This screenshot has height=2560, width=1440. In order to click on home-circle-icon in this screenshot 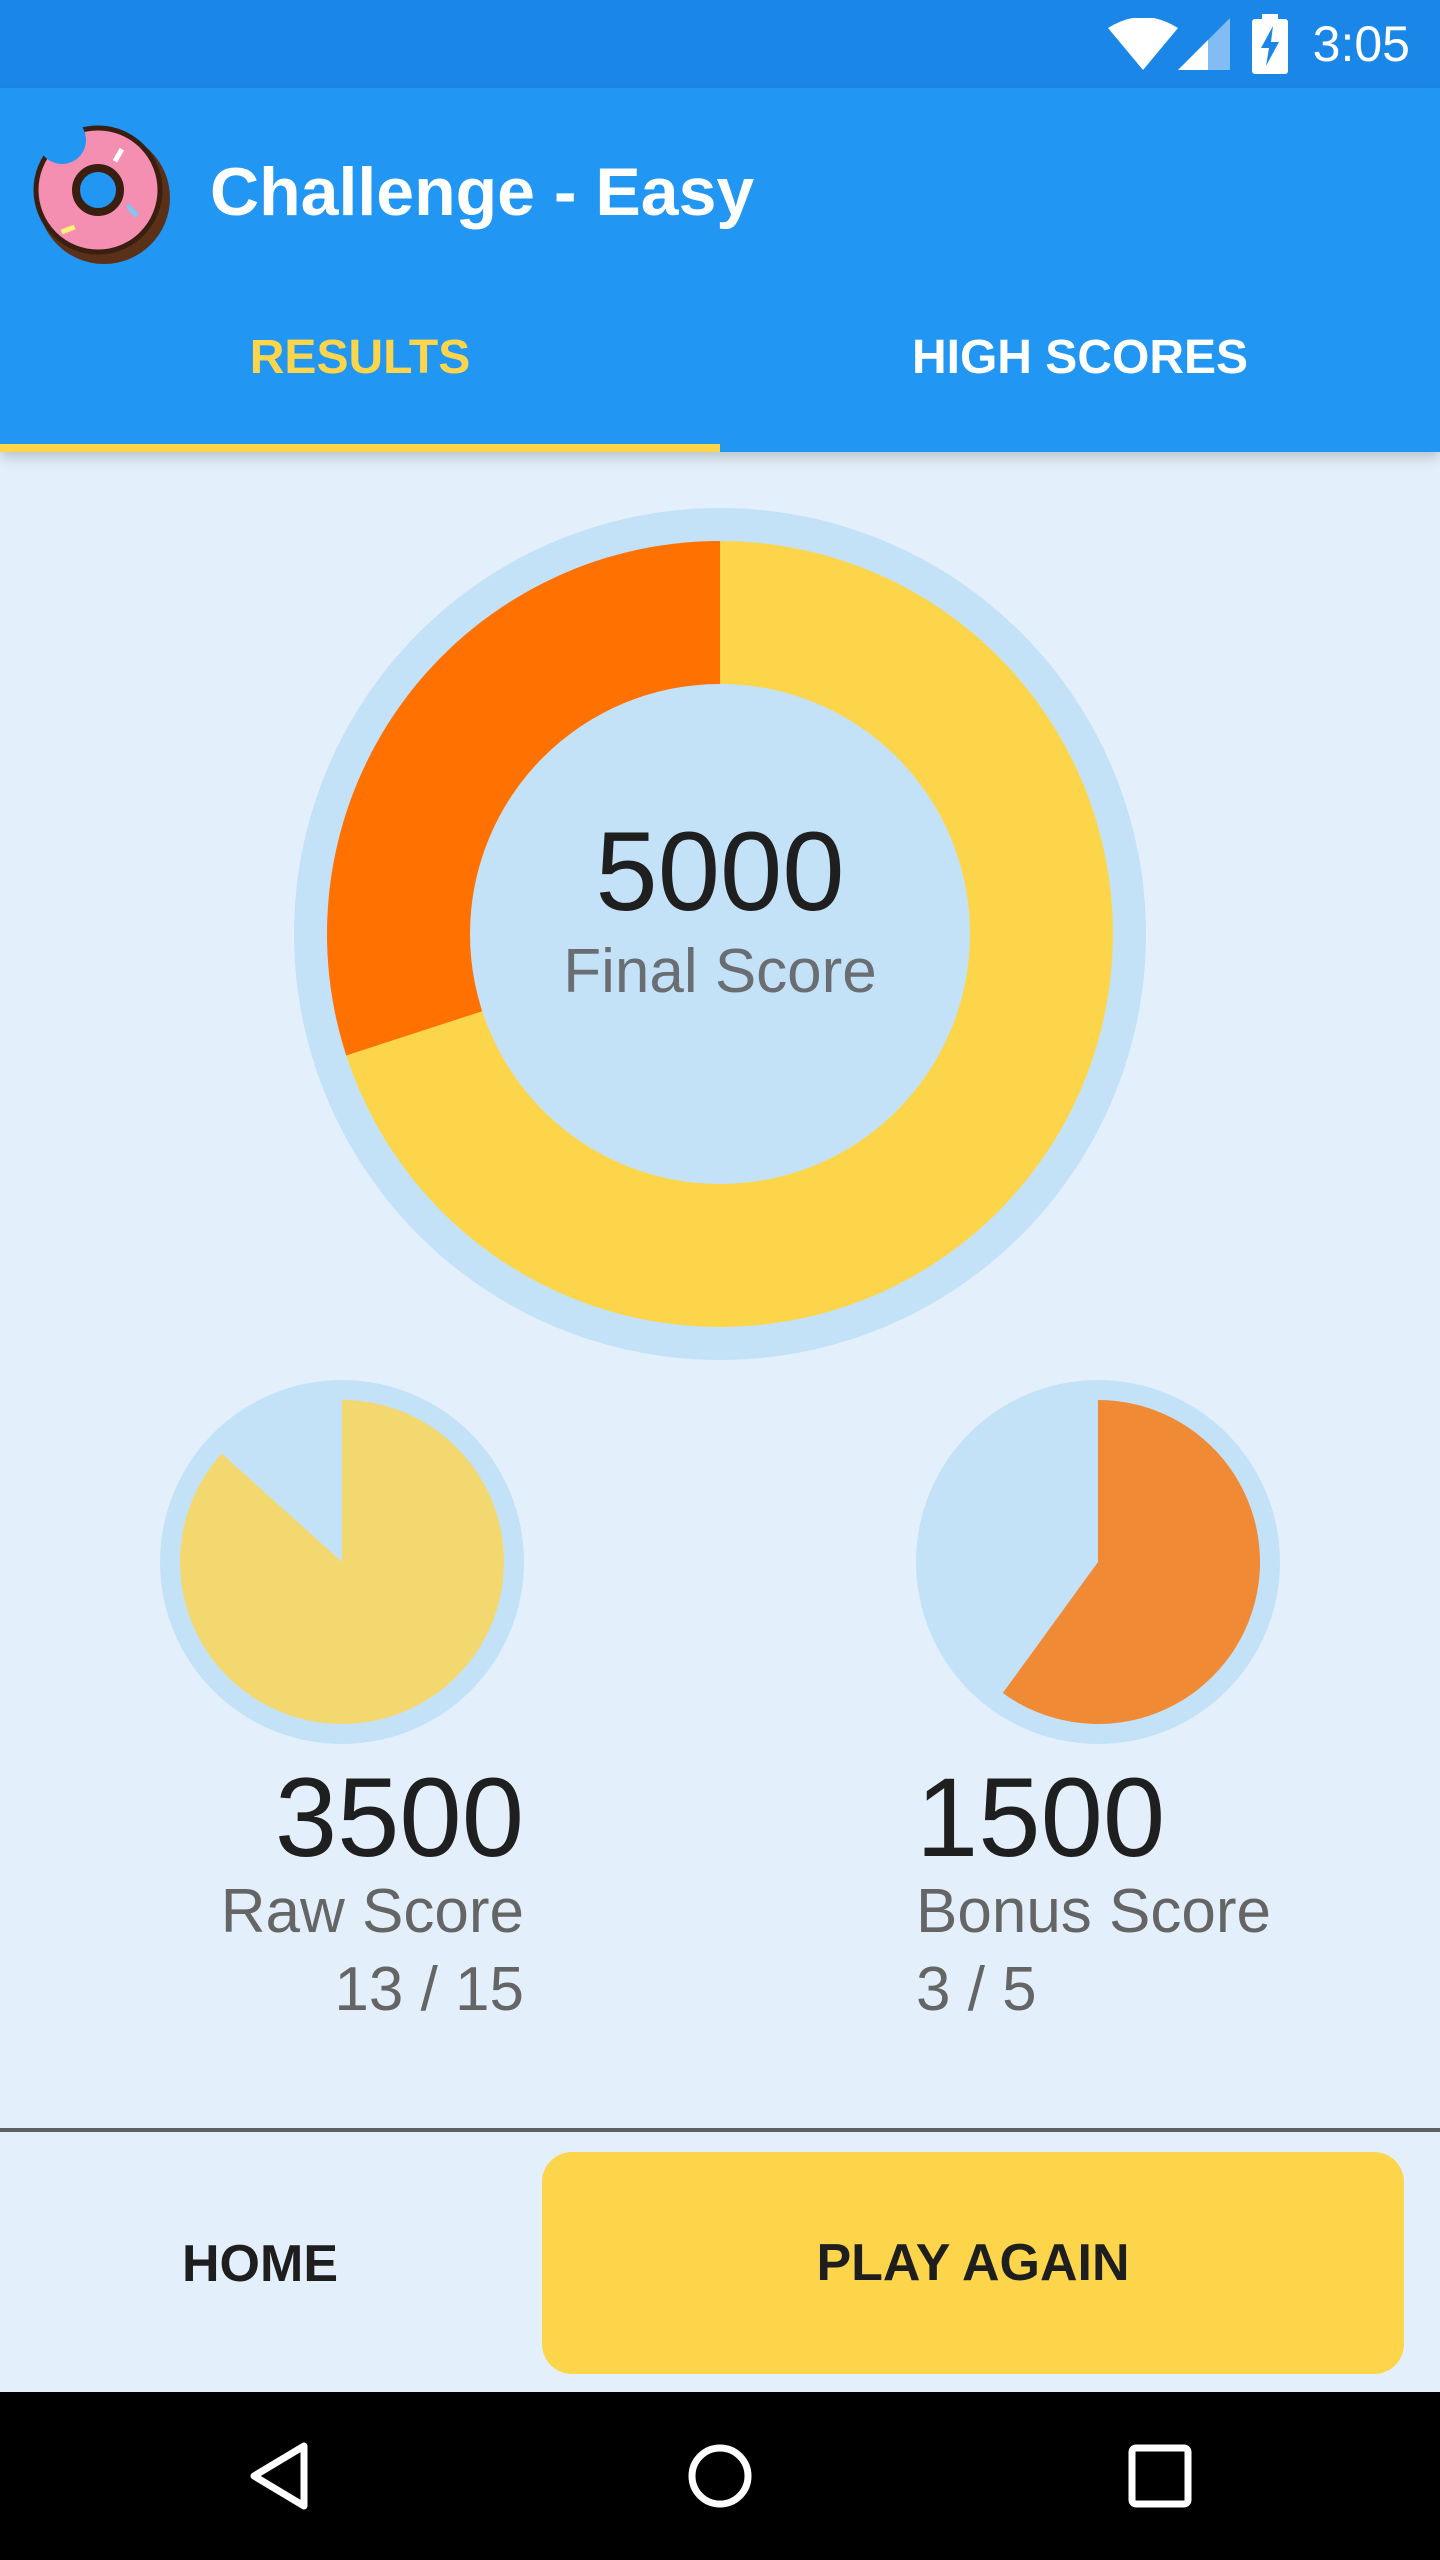, I will do `click(720, 2476)`.